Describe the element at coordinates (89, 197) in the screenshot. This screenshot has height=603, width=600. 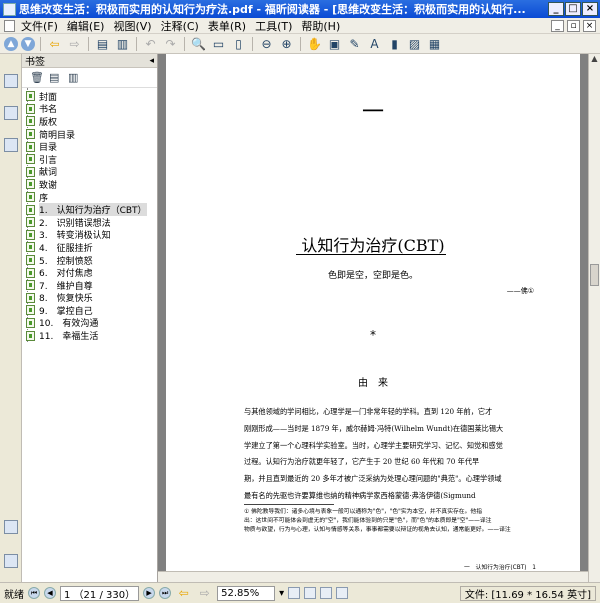
I see `bookmark-item: 序` at that location.